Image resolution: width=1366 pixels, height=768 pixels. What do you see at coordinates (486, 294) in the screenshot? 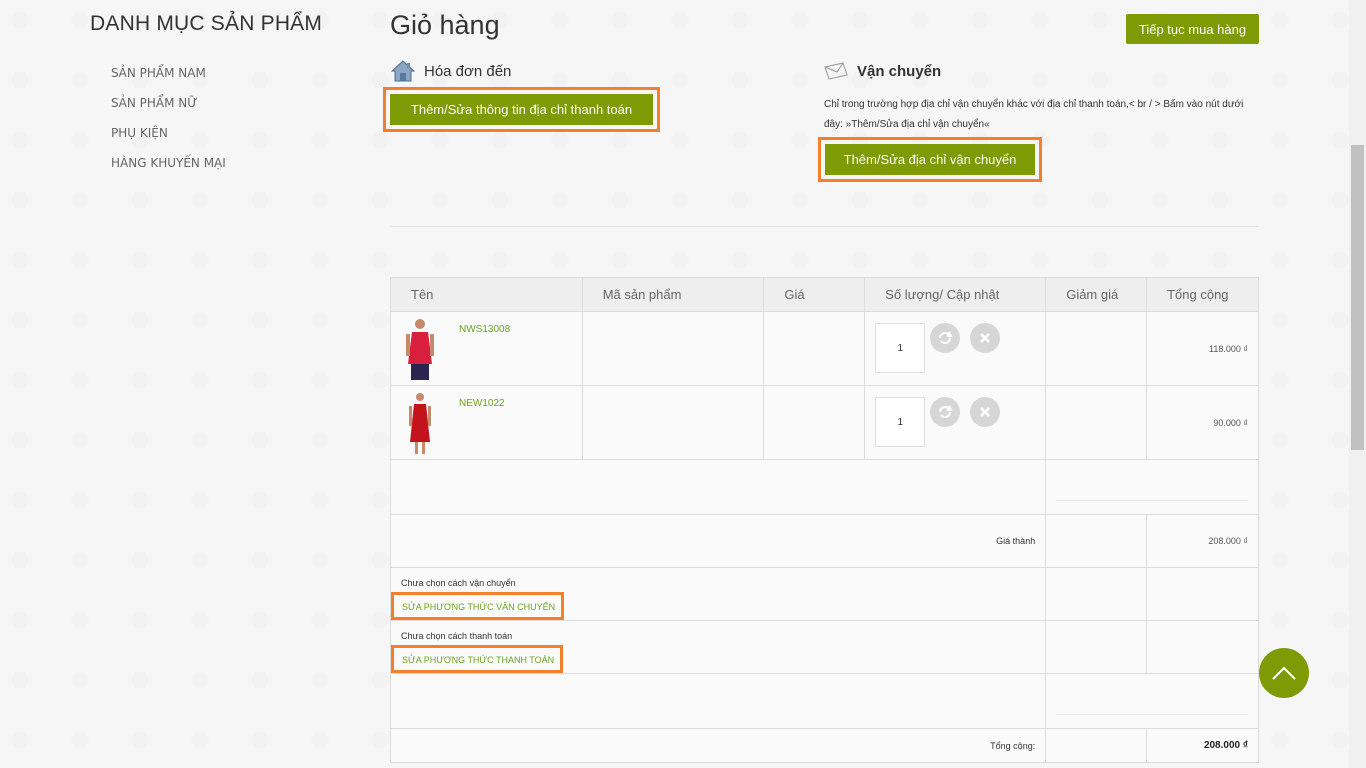
I see `header-name: Tên` at bounding box center [486, 294].